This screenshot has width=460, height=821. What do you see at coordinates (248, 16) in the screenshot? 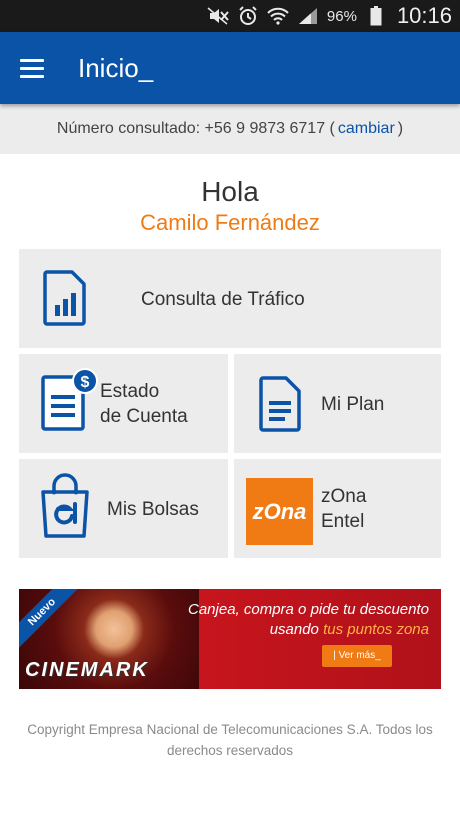
I see `alarm-icon` at bounding box center [248, 16].